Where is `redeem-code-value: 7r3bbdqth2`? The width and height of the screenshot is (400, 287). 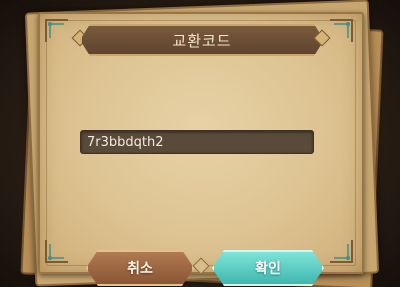 redeem-code-value: 7r3bbdqth2 is located at coordinates (125, 142).